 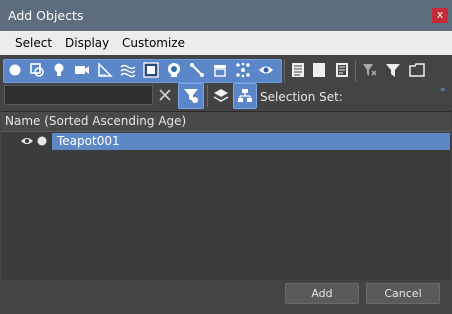 I want to click on lights-filter-icon, so click(x=59, y=70).